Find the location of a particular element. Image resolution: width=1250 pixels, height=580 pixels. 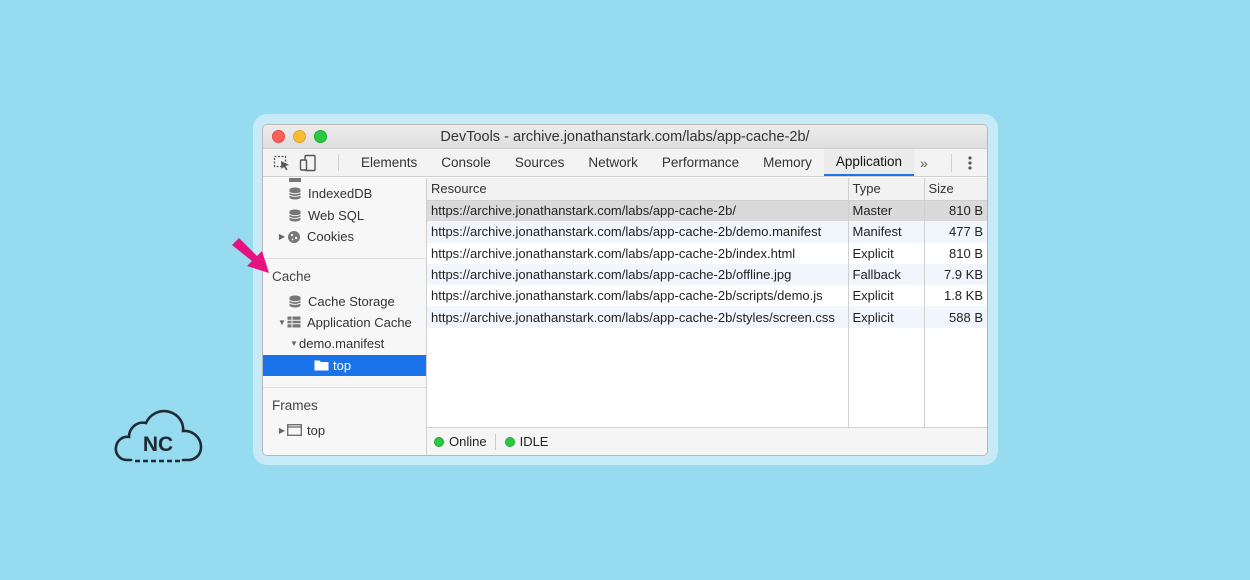

sidebar-item-label: Cache Storage is located at coordinates (351, 301).